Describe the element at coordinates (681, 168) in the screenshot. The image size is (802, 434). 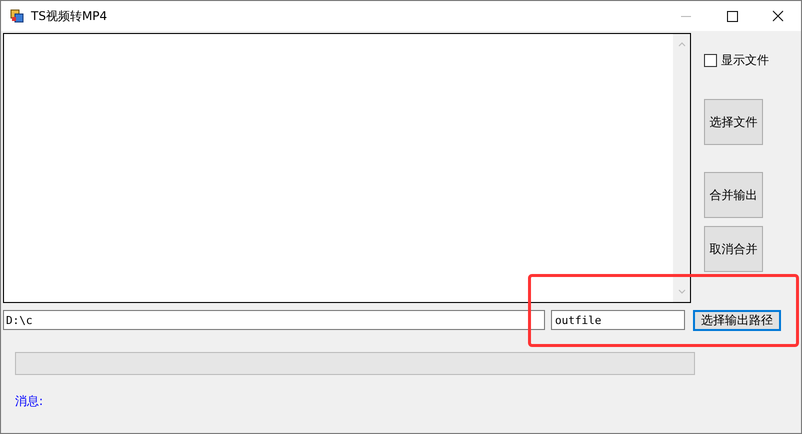
I see `scrollbar` at that location.